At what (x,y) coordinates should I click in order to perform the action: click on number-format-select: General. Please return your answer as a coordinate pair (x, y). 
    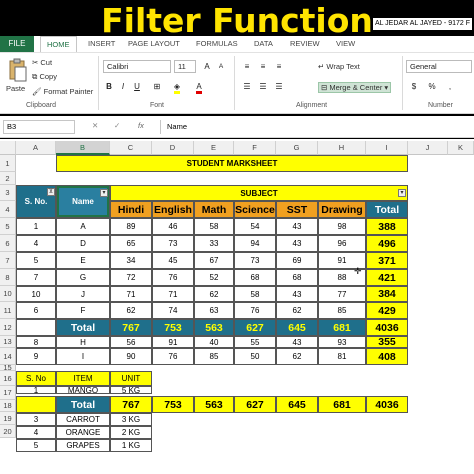
    Looking at the image, I should click on (439, 66).